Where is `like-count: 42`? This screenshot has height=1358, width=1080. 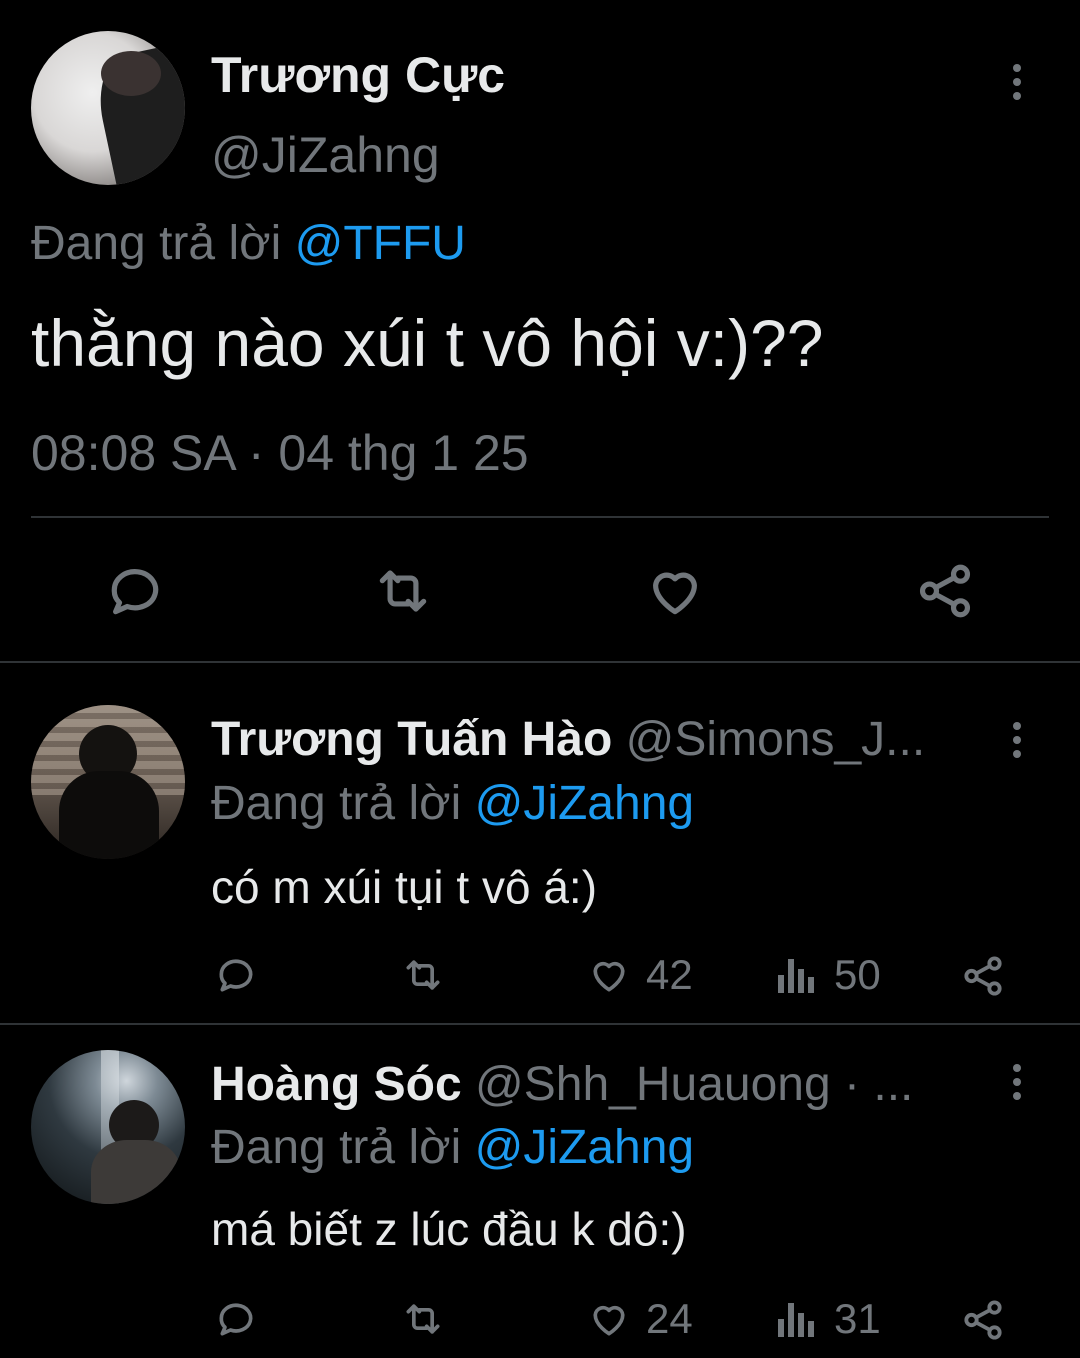 like-count: 42 is located at coordinates (669, 974).